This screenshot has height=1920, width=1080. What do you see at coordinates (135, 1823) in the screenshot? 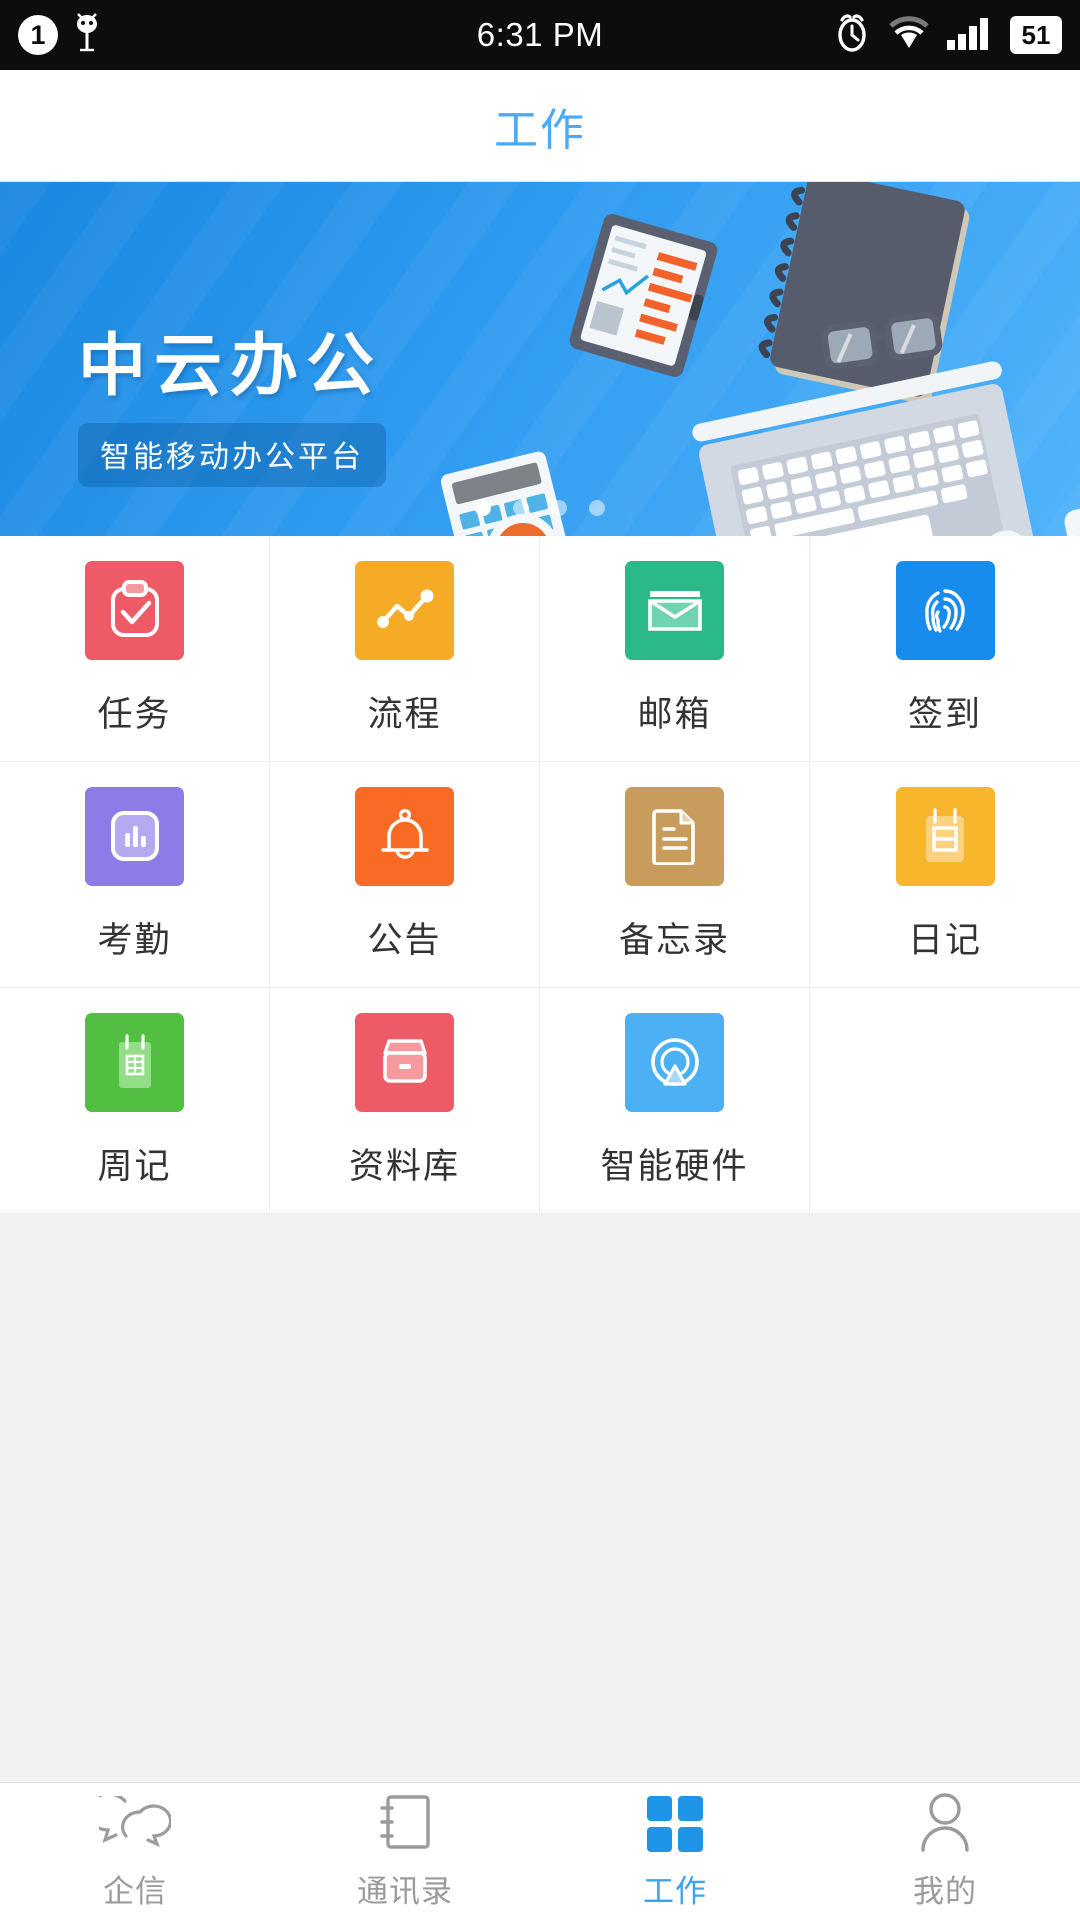
I see `chat-bubbles-icon` at bounding box center [135, 1823].